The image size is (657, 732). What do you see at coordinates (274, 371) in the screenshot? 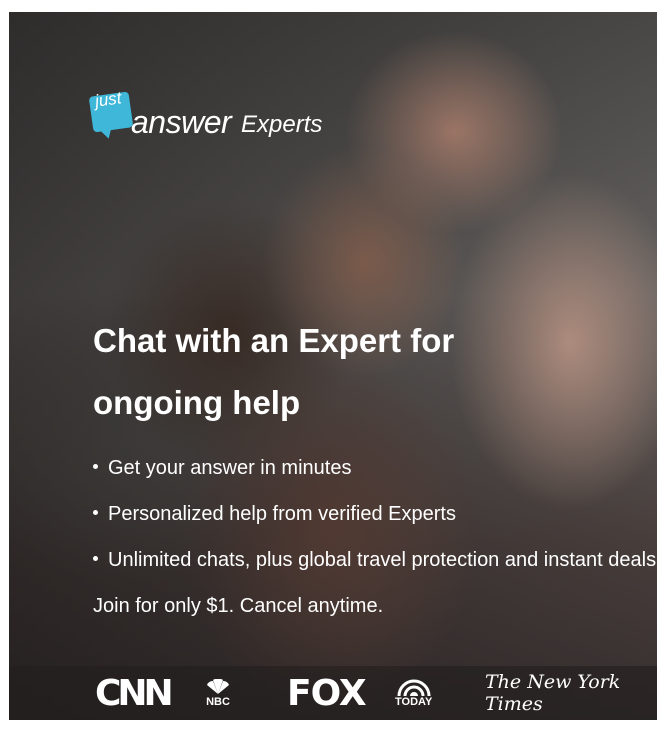
I see `page-title: Chat with an Expert for ongoing help` at bounding box center [274, 371].